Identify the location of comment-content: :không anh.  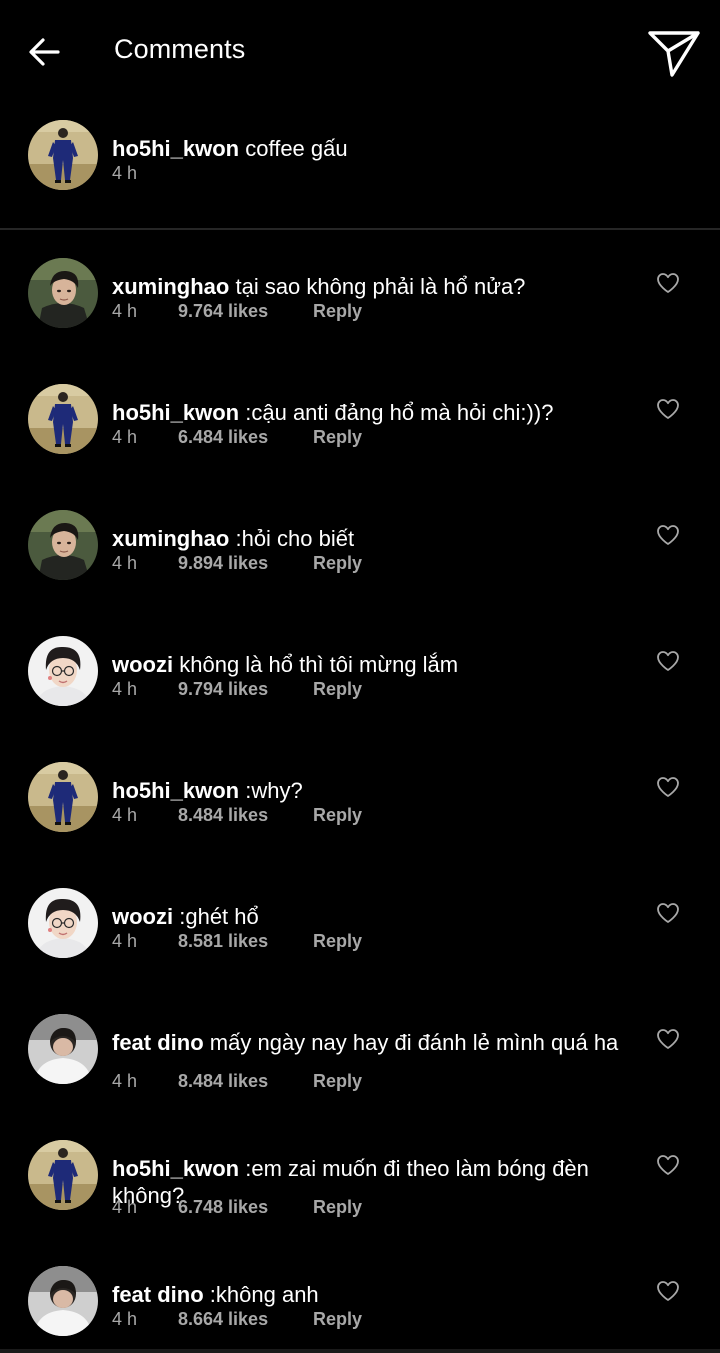
(264, 1294).